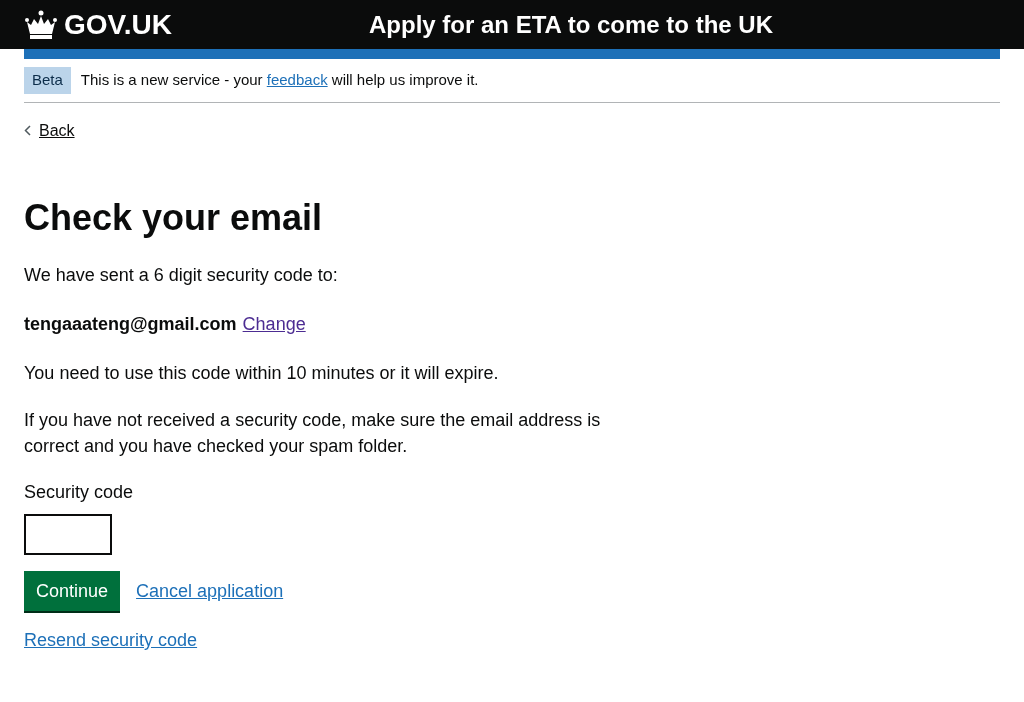 This screenshot has width=1024, height=702. Describe the element at coordinates (130, 324) in the screenshot. I see `email-address: tengaaateng@gmail.com` at that location.